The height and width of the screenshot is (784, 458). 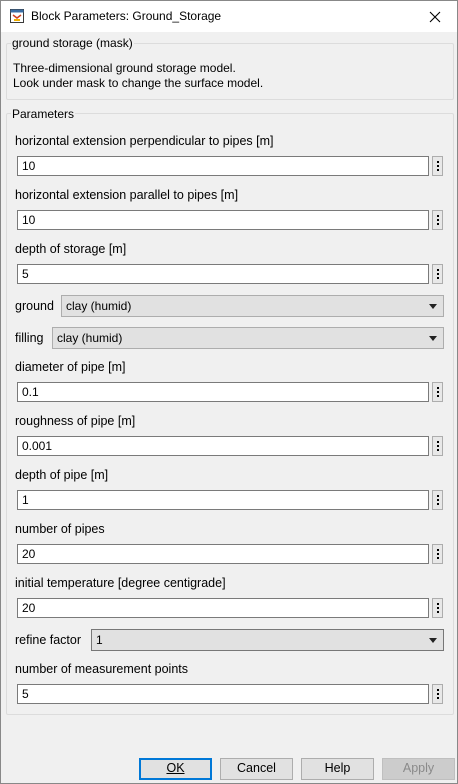 I want to click on block-params-icon, so click(x=17, y=16).